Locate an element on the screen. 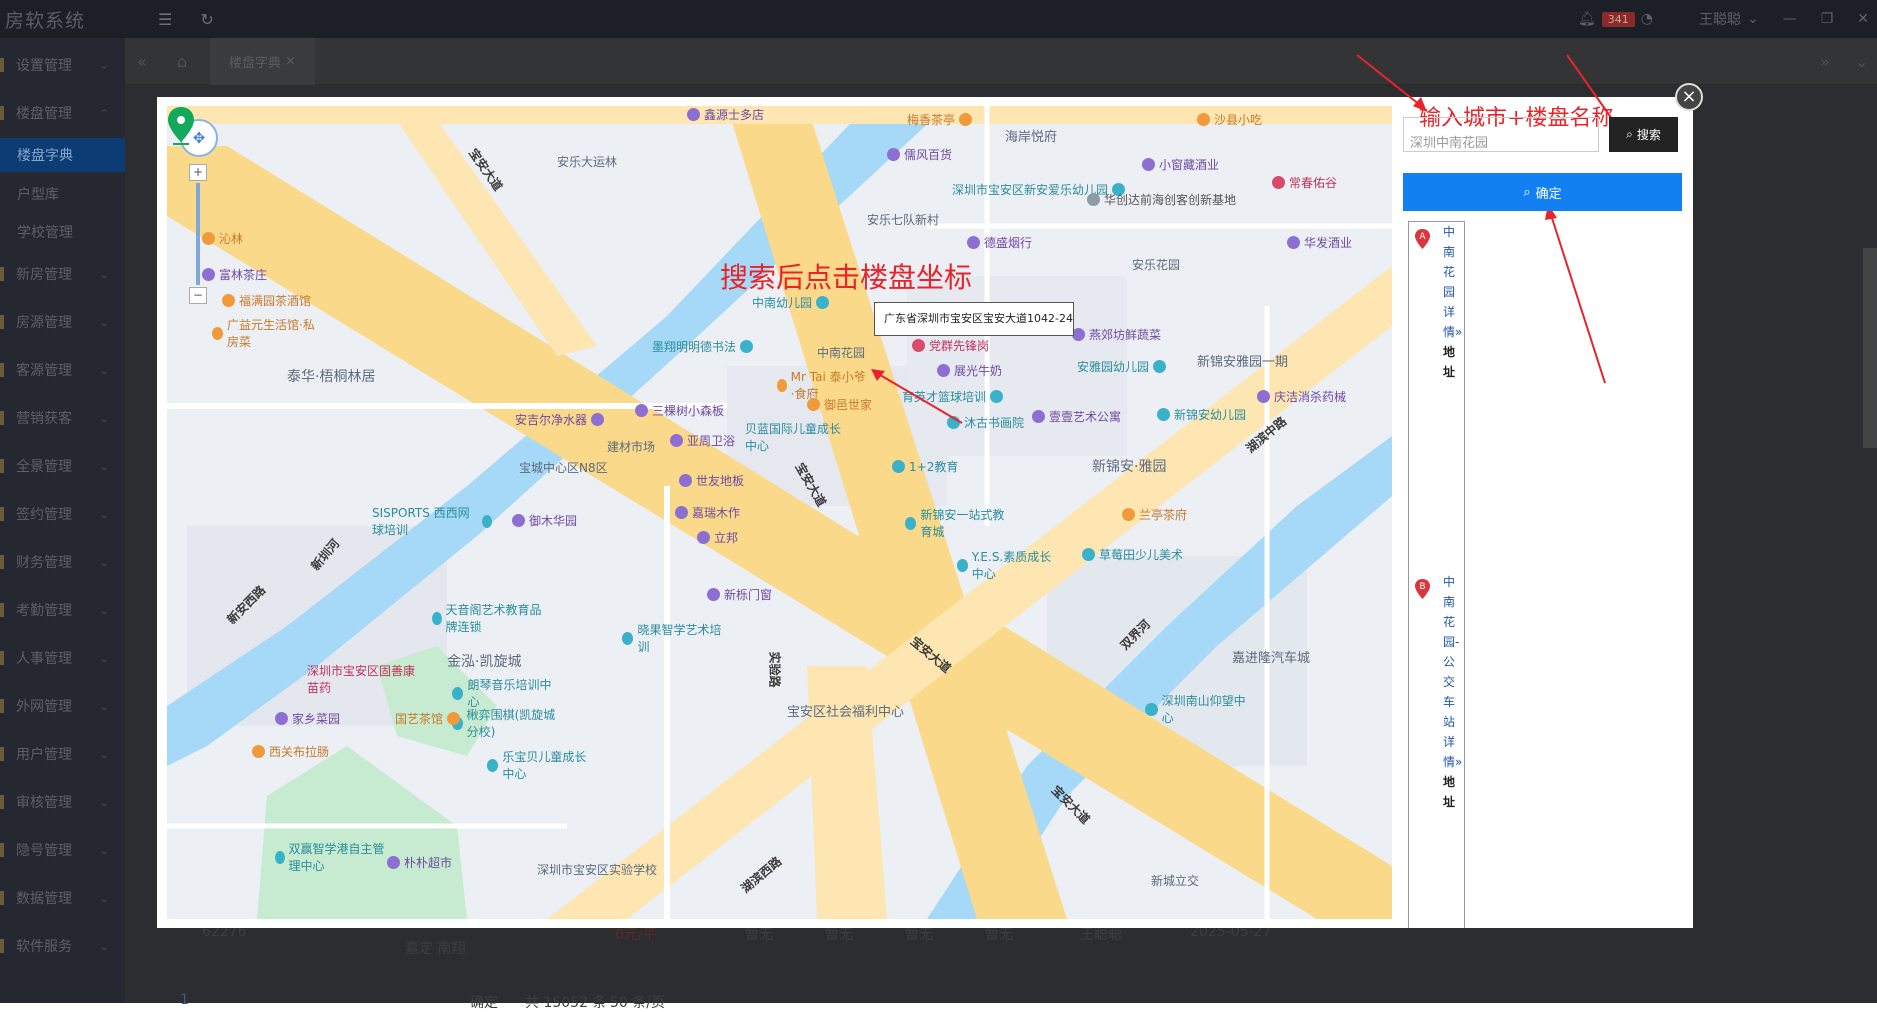  map-poi: SISPORTS 西西网球培训 is located at coordinates (432, 521).